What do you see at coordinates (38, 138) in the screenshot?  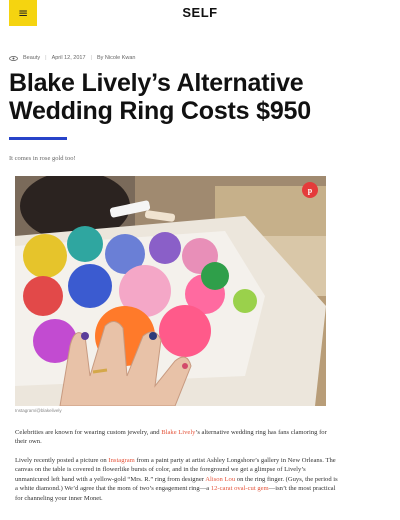 I see `headline-rule` at bounding box center [38, 138].